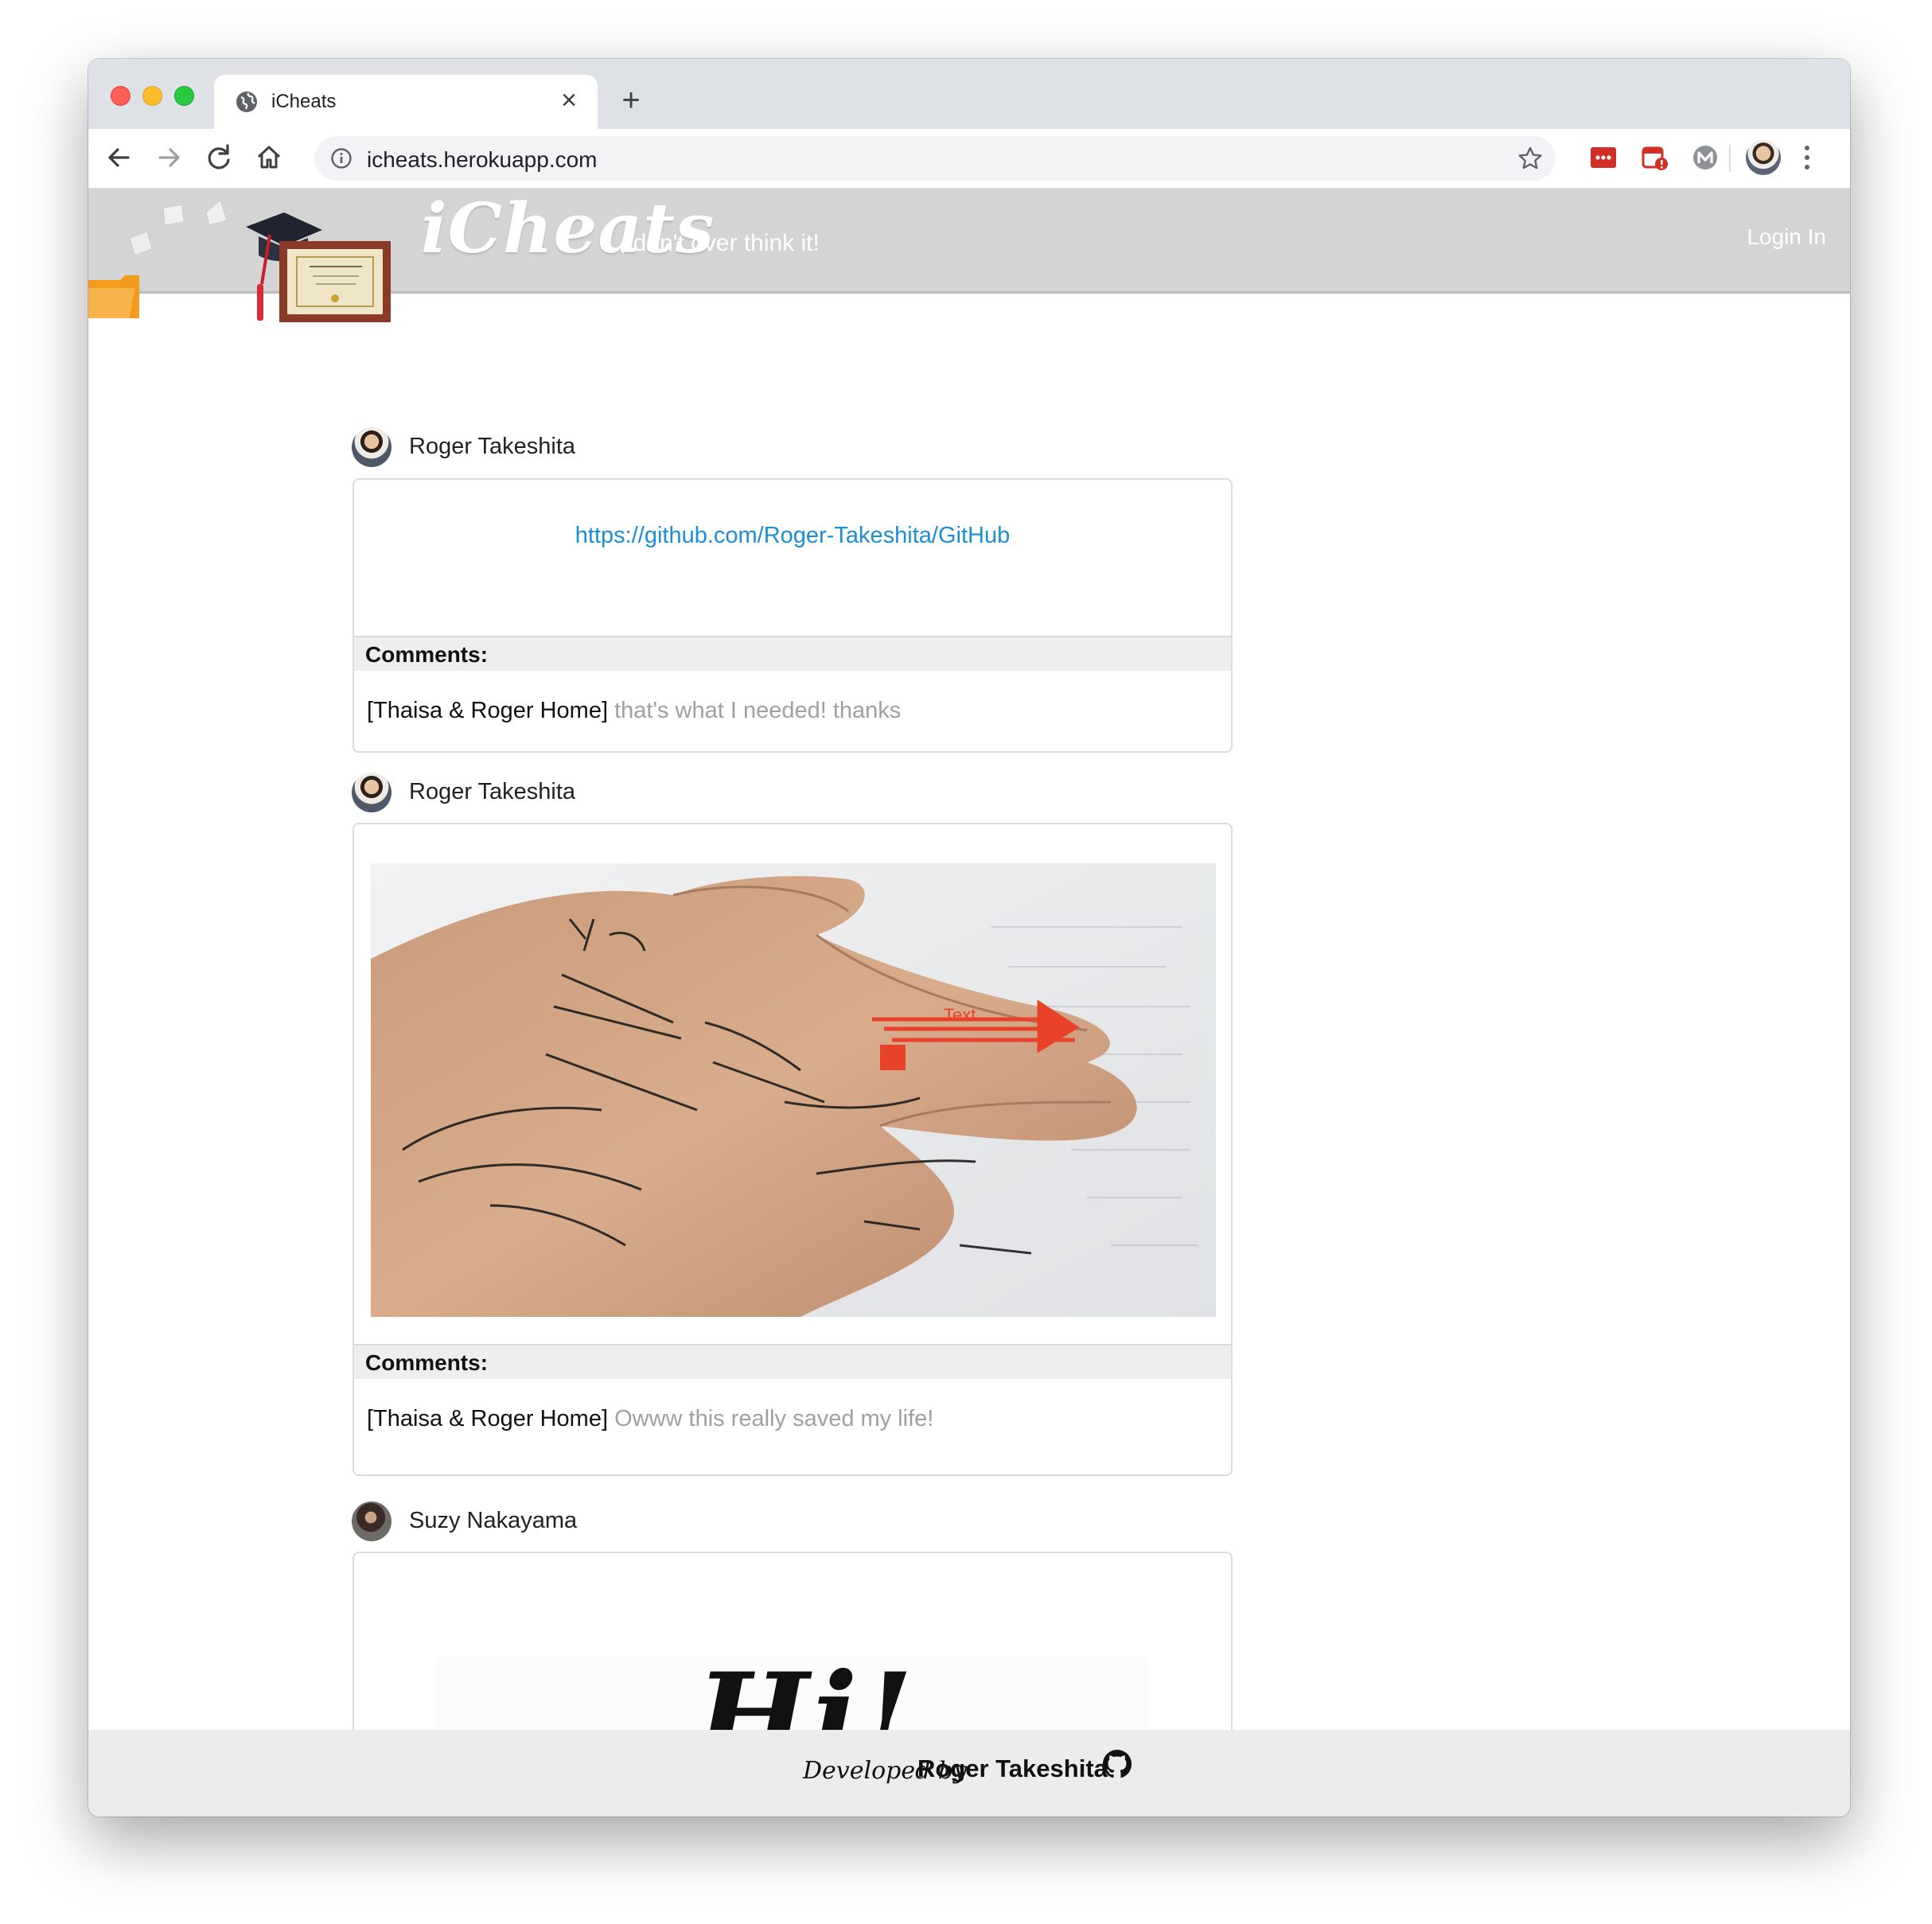 The width and height of the screenshot is (1932, 1924). Describe the element at coordinates (406, 102) in the screenshot. I see `tab-icheats: iCheats ×` at that location.